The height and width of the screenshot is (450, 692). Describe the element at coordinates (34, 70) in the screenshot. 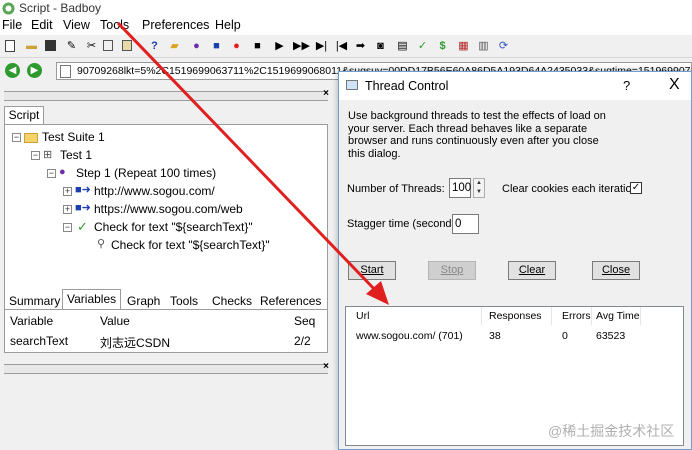

I see `forward-icon: ▶` at that location.